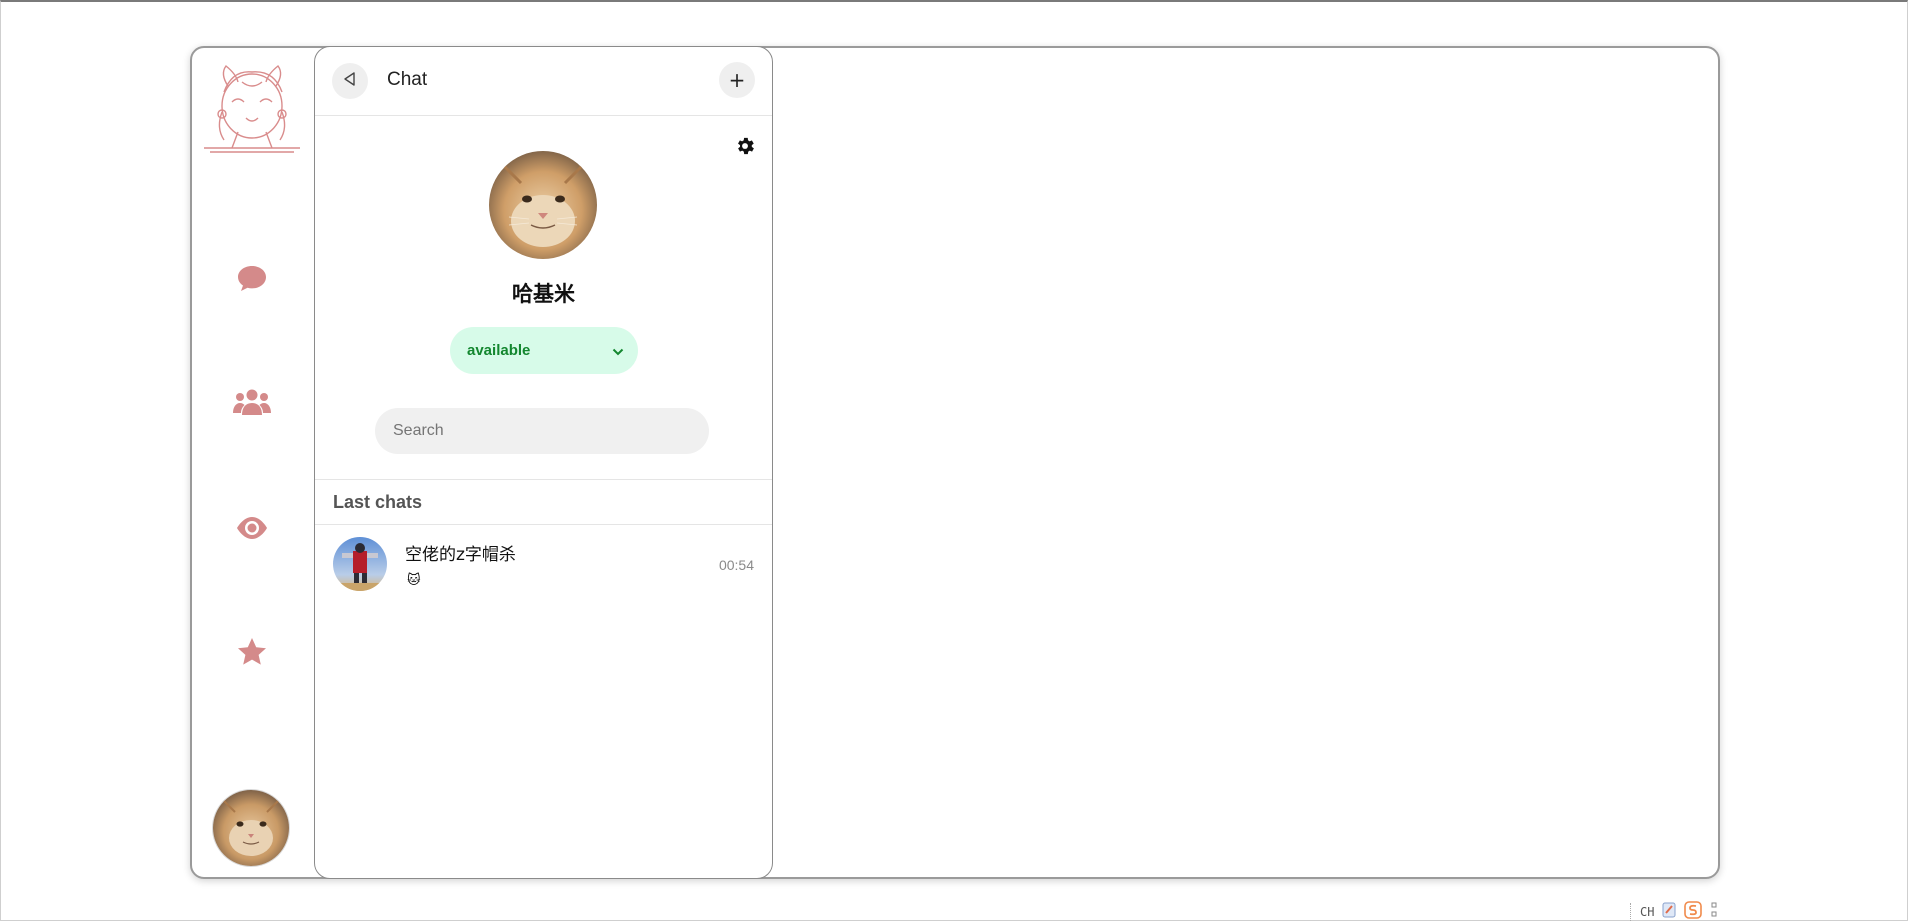 Image resolution: width=1910 pixels, height=924 pixels. I want to click on star-icon, so click(252, 652).